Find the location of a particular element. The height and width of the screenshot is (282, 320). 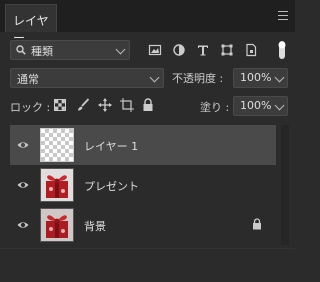

lock-artboard-icon is located at coordinates (127, 105).